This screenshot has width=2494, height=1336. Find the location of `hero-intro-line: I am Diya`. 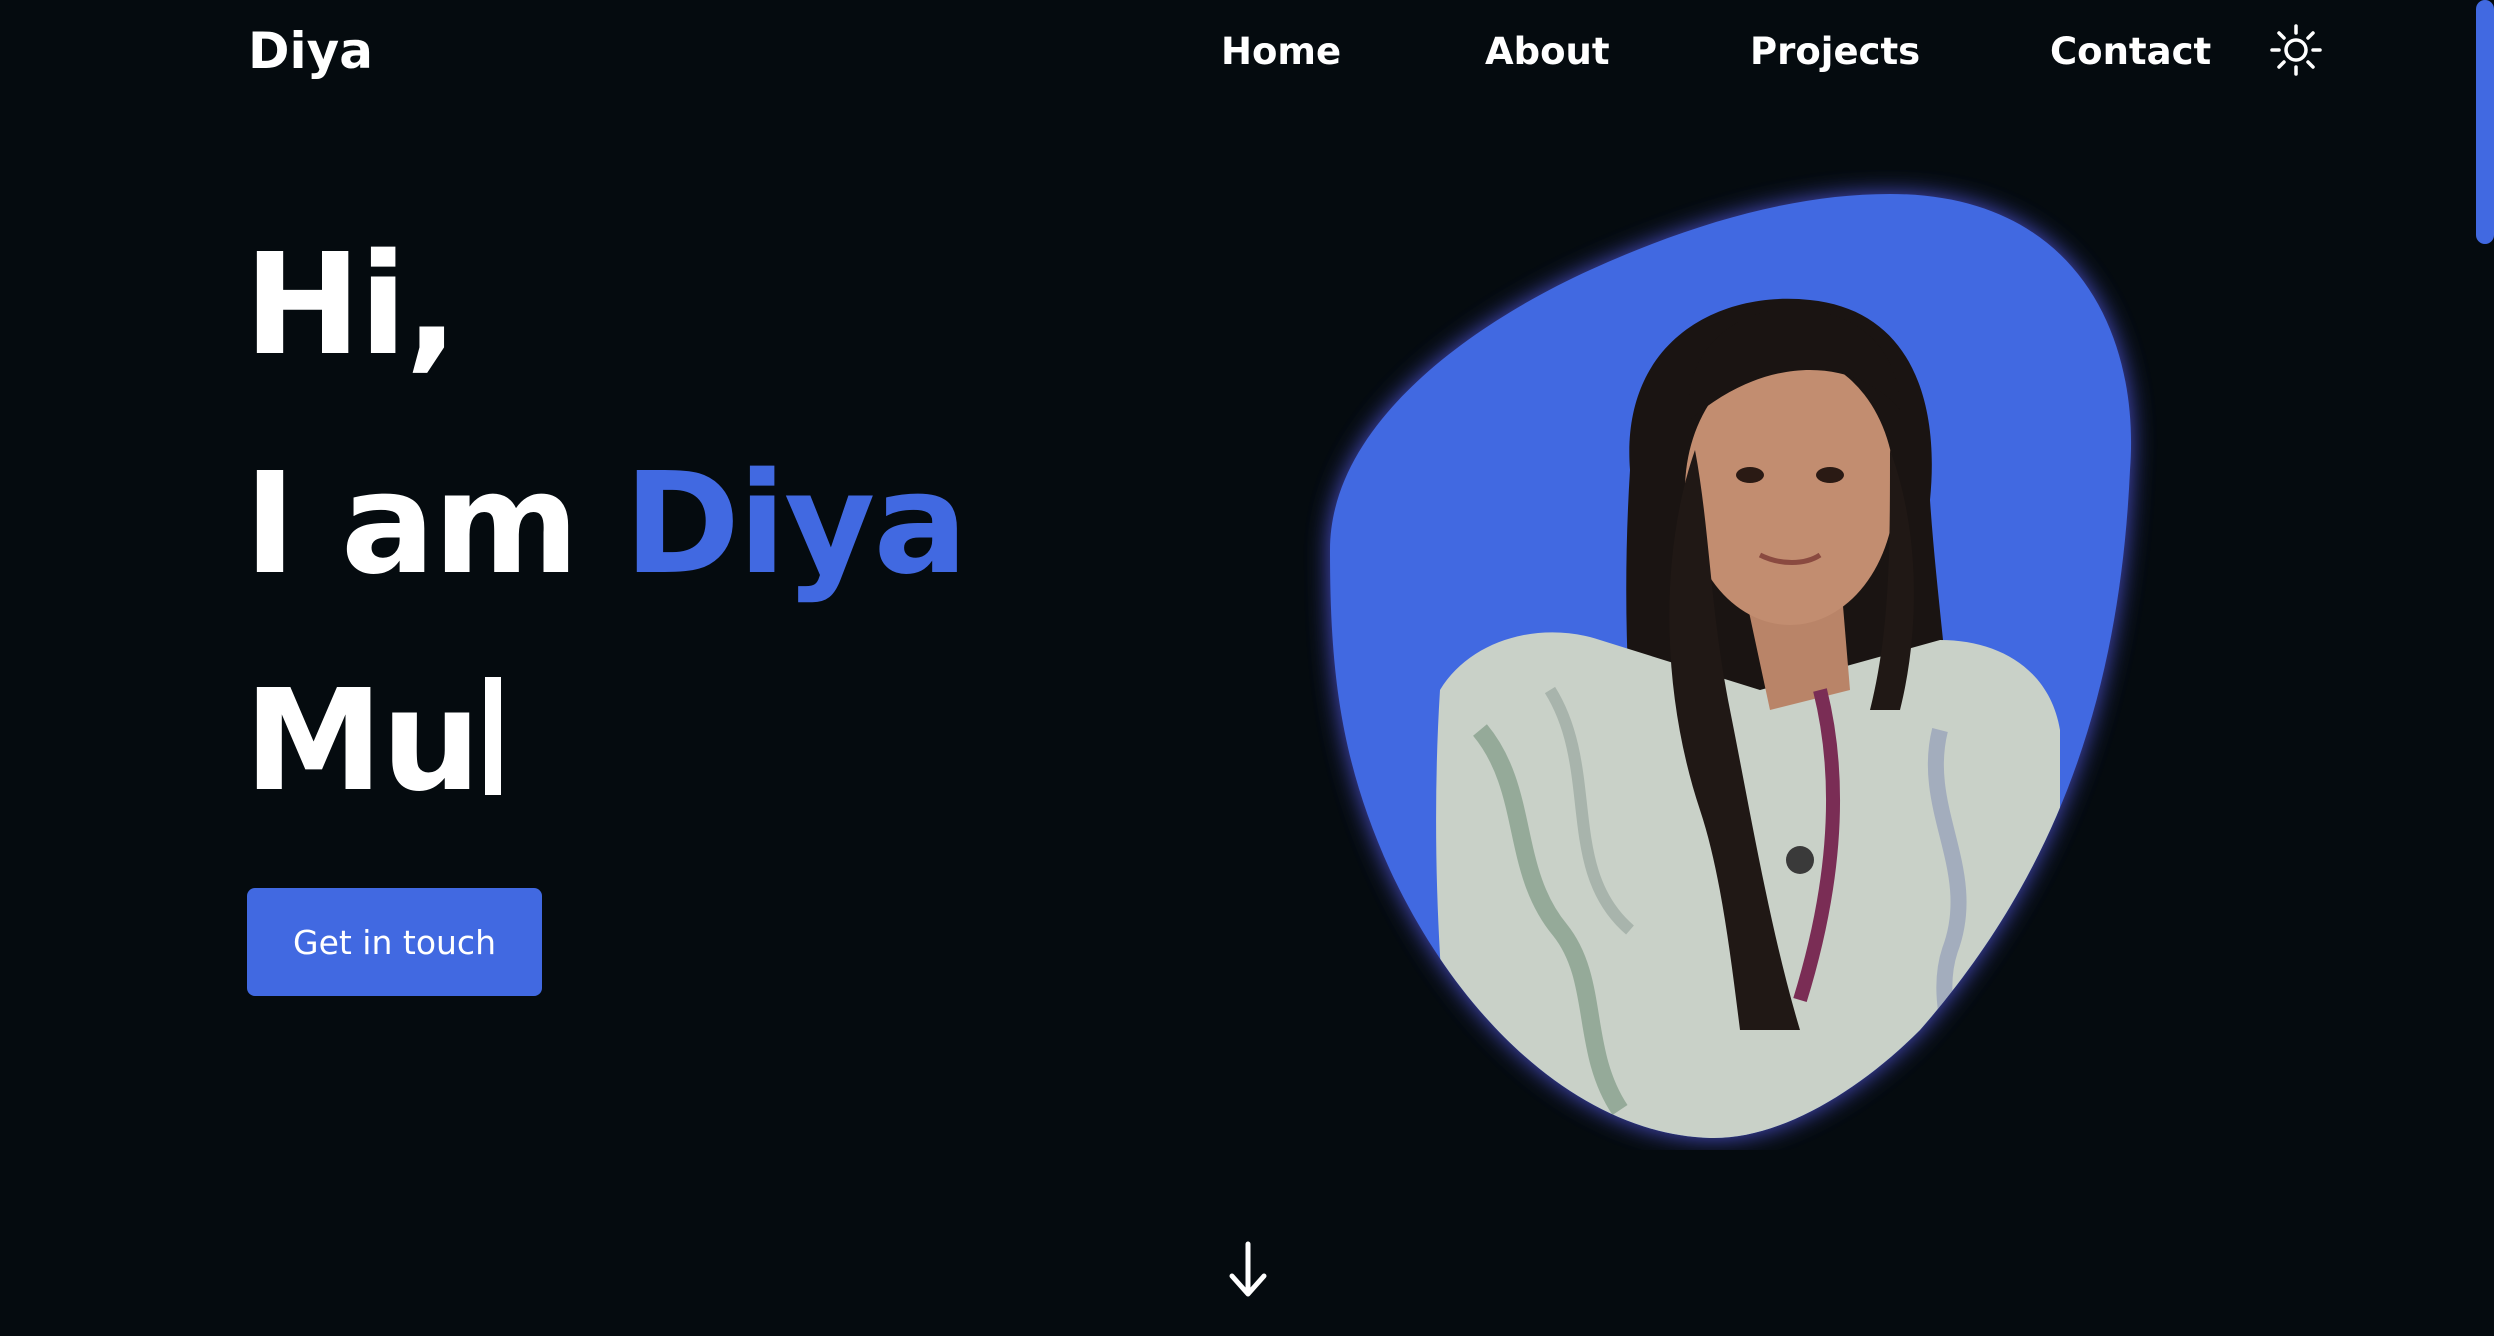

hero-intro-line: I am Diya is located at coordinates (606, 525).